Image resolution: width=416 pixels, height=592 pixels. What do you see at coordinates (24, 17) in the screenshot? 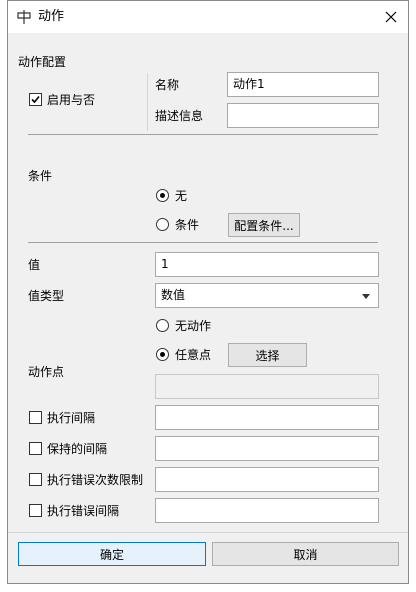
I see `app-icon` at bounding box center [24, 17].